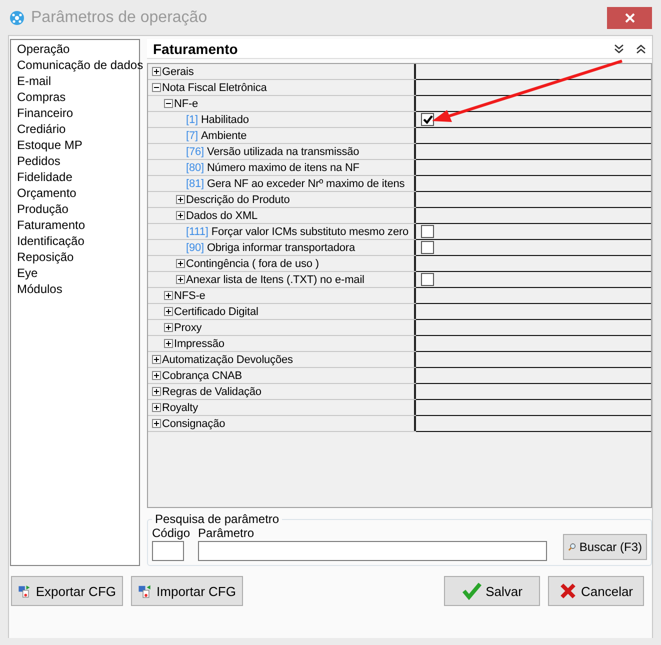 This screenshot has width=661, height=645. What do you see at coordinates (78, 129) in the screenshot?
I see `sidebar-item: Crediário` at bounding box center [78, 129].